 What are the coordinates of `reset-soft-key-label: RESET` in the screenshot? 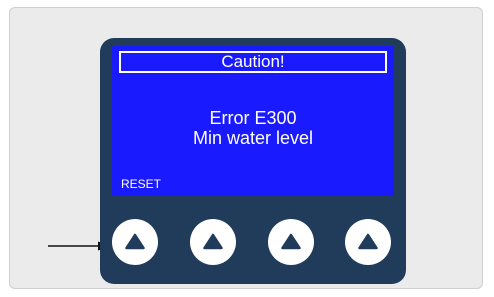 It's located at (141, 184).